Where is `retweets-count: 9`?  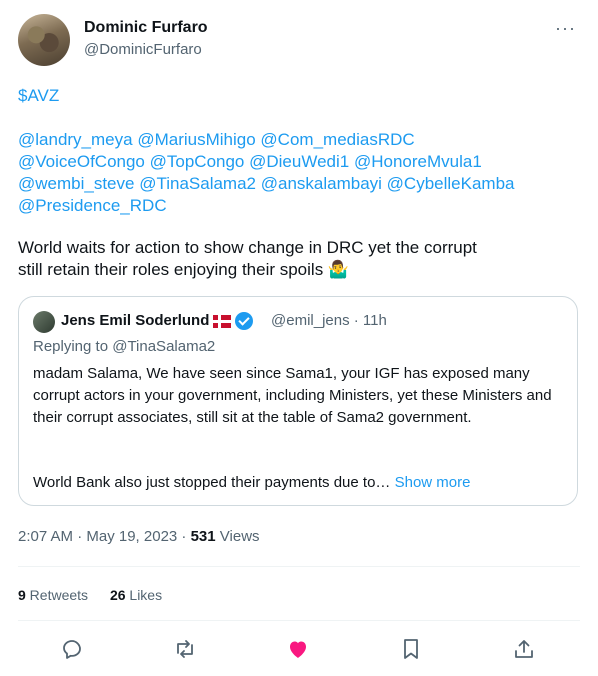 retweets-count: 9 is located at coordinates (22, 595).